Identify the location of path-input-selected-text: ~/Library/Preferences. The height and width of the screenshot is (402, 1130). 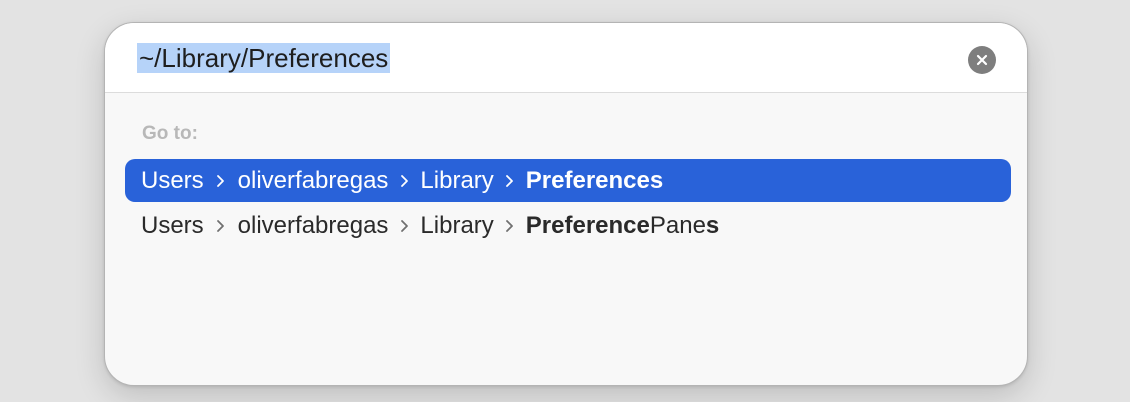
(264, 58).